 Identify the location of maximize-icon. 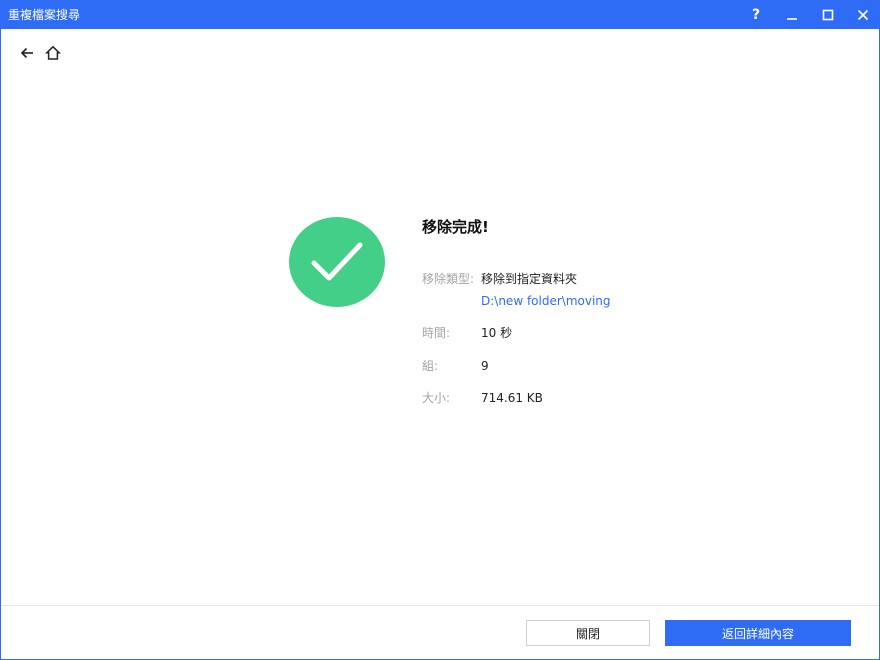
(828, 15).